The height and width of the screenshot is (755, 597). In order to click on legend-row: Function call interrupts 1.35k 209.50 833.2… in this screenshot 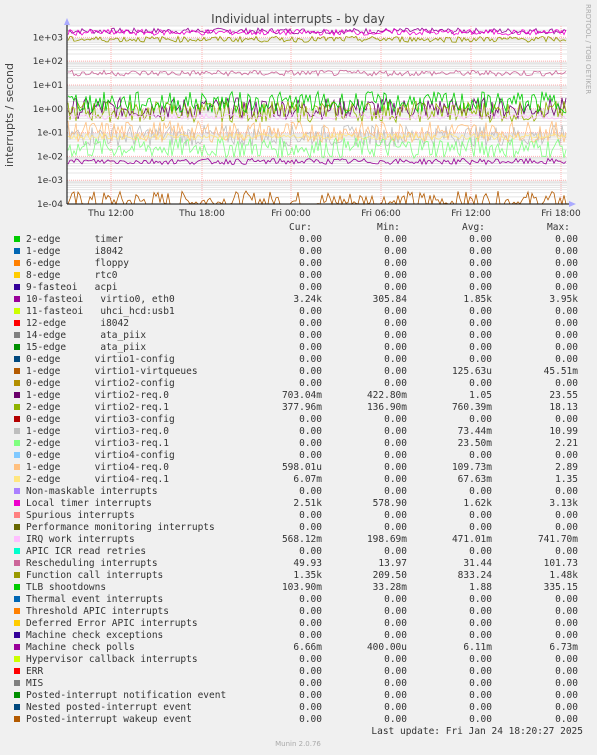, I will do `click(298, 576)`.